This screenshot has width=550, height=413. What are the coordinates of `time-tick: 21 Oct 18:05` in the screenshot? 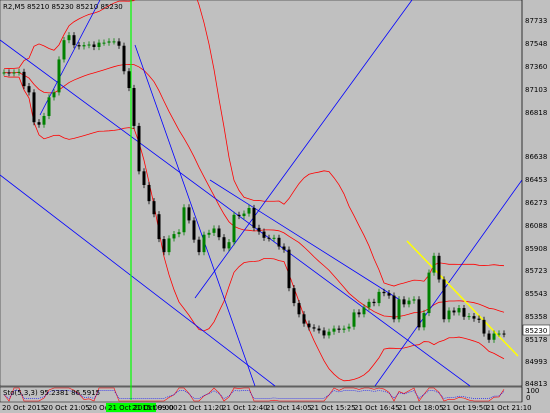 It's located at (421, 408).